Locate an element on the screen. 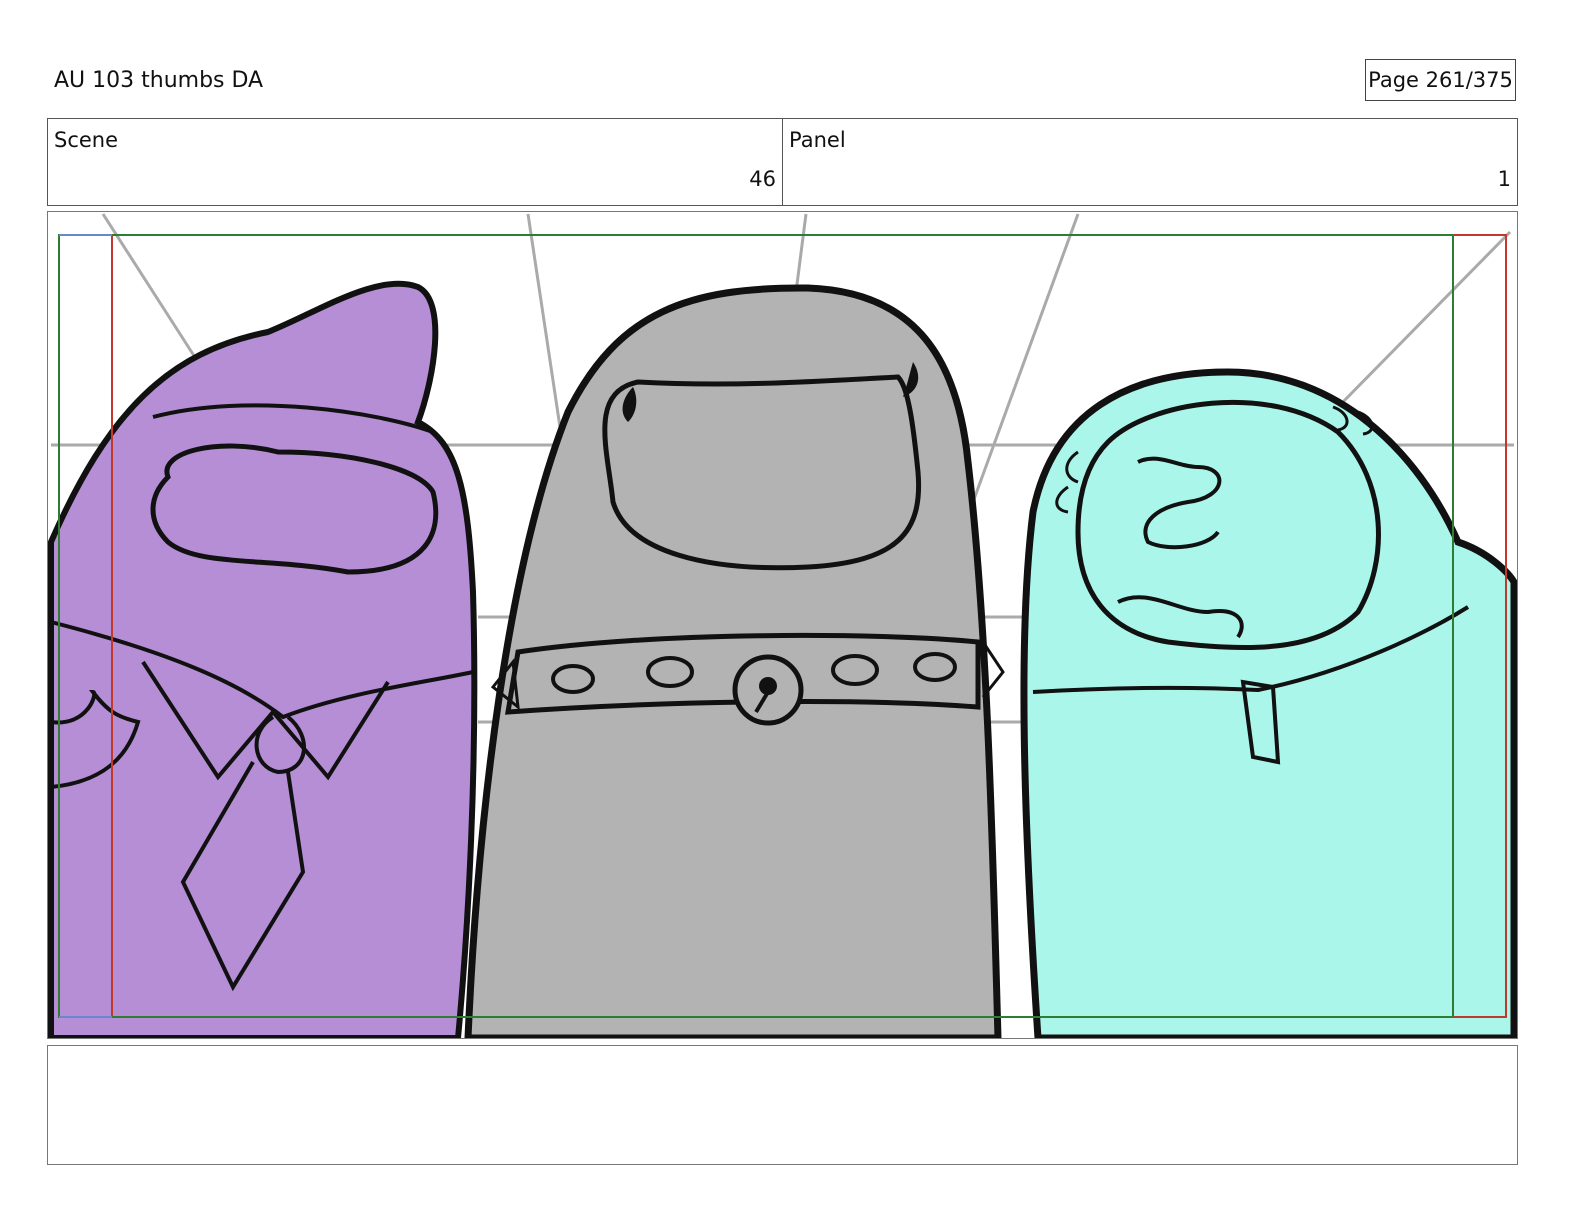  panel-value: 1 is located at coordinates (1504, 179).